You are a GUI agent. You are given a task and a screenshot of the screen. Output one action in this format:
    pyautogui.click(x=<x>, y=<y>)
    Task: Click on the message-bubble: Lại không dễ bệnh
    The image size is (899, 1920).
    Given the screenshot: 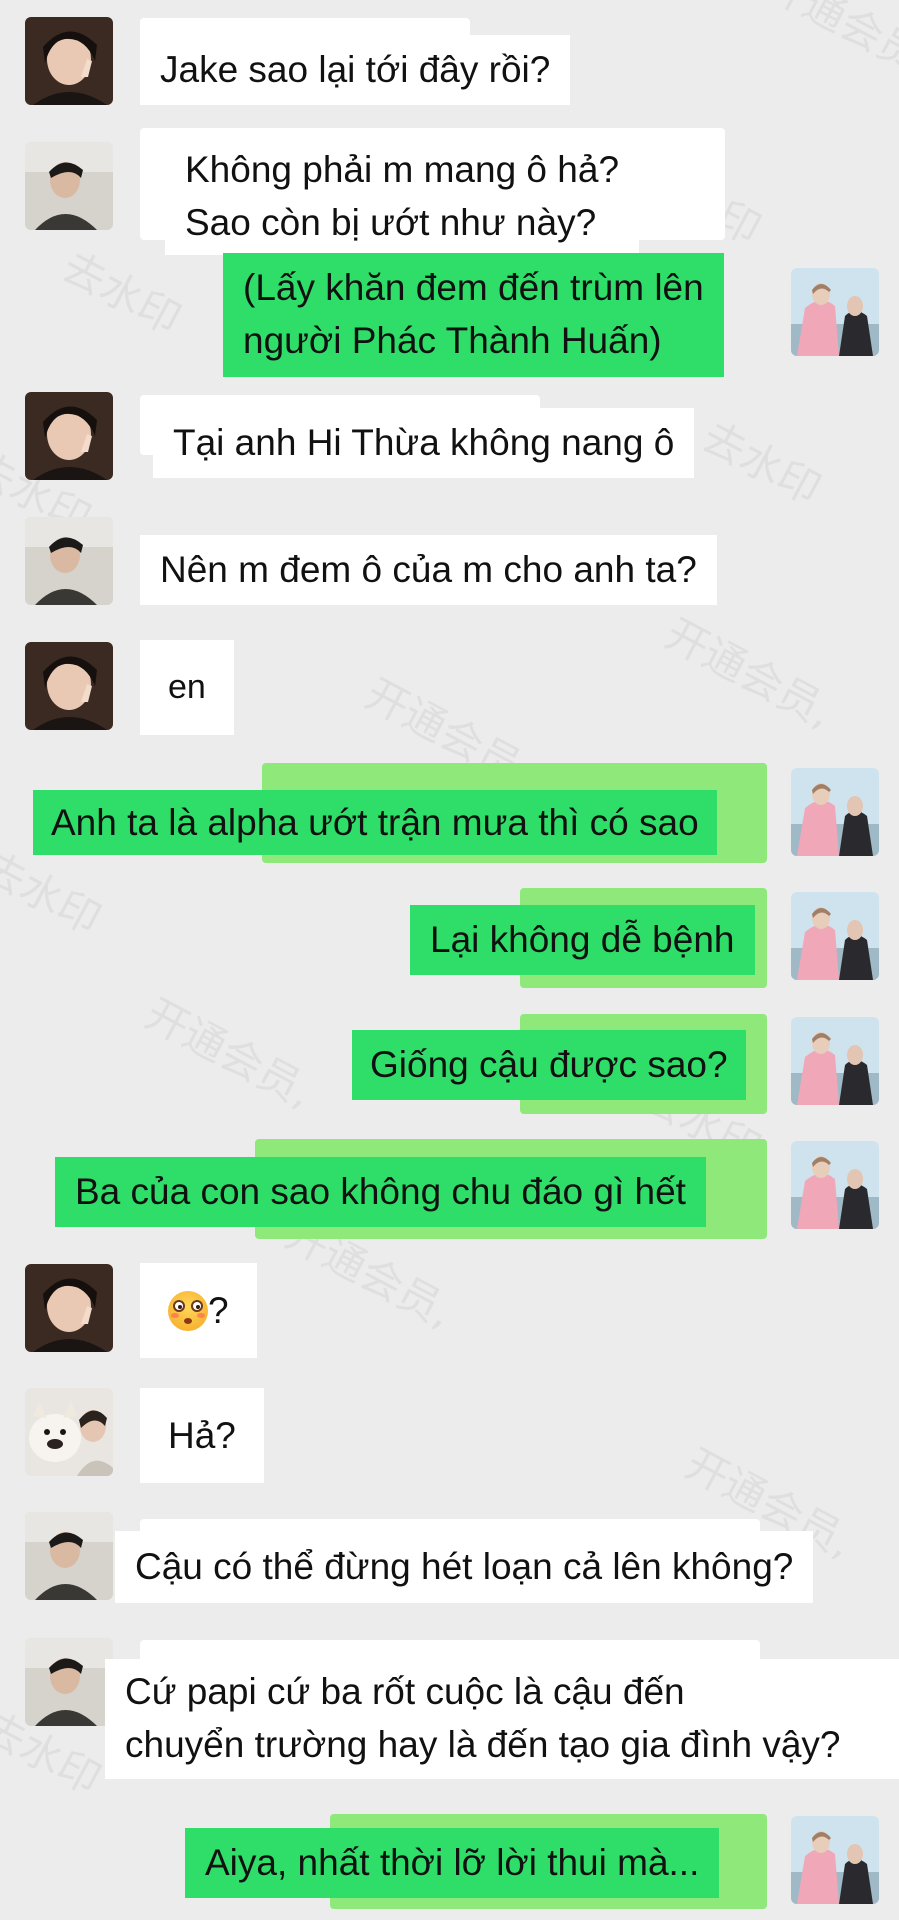 What is the action you would take?
    pyautogui.click(x=582, y=940)
    